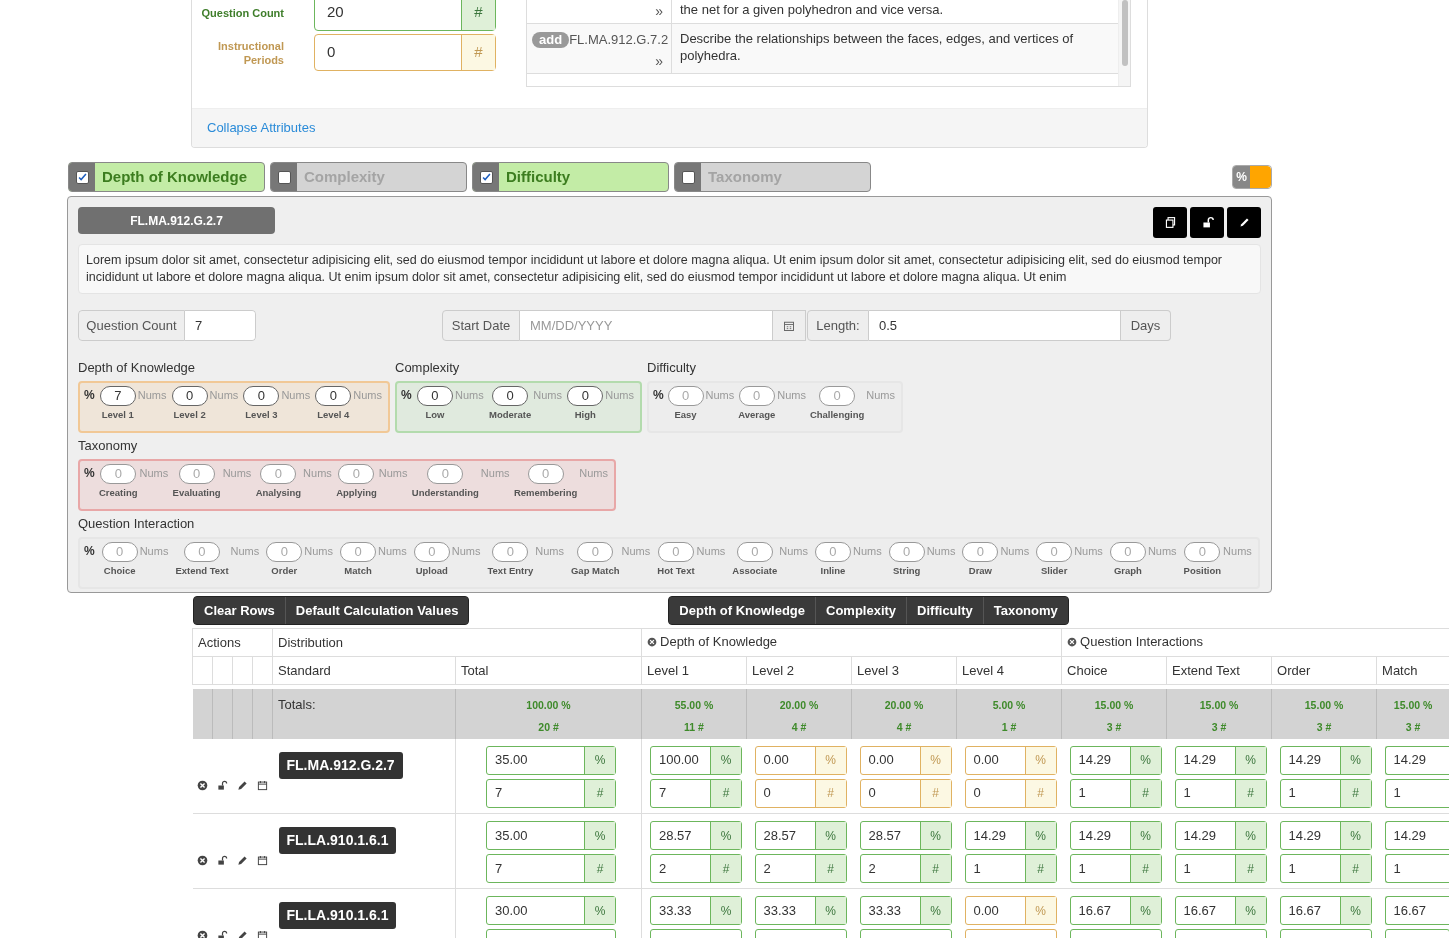 Image resolution: width=1449 pixels, height=938 pixels. Describe the element at coordinates (548, 727) in the screenshot. I see `total-count: 20 #` at that location.